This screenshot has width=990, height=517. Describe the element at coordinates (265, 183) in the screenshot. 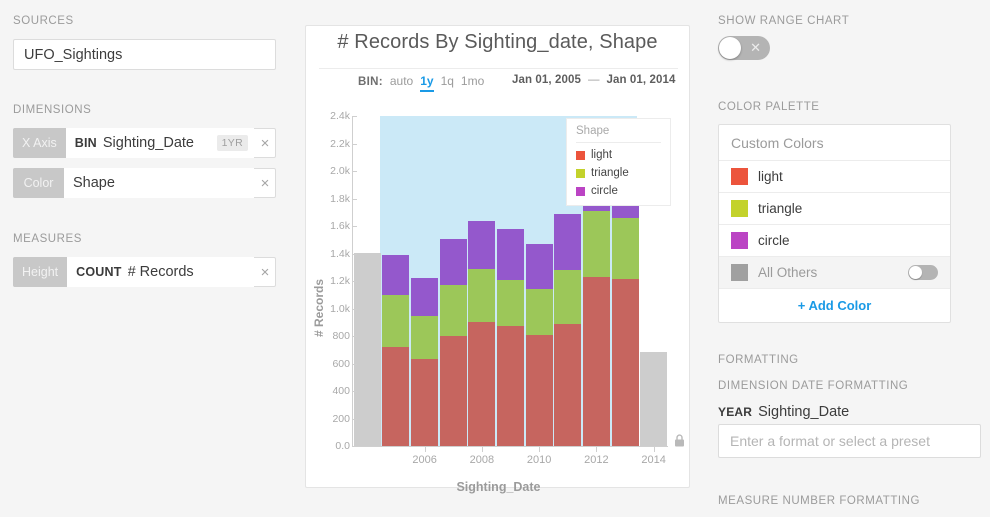

I see `chip-color-remove-icon: ×` at that location.